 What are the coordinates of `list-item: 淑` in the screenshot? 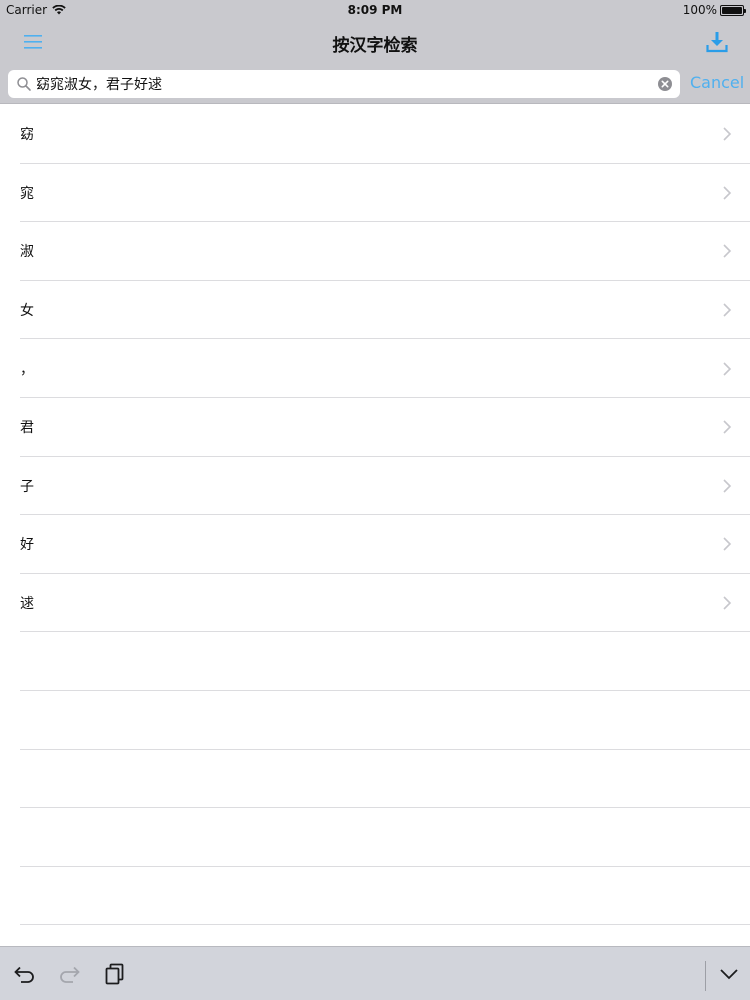 It's located at (375, 251).